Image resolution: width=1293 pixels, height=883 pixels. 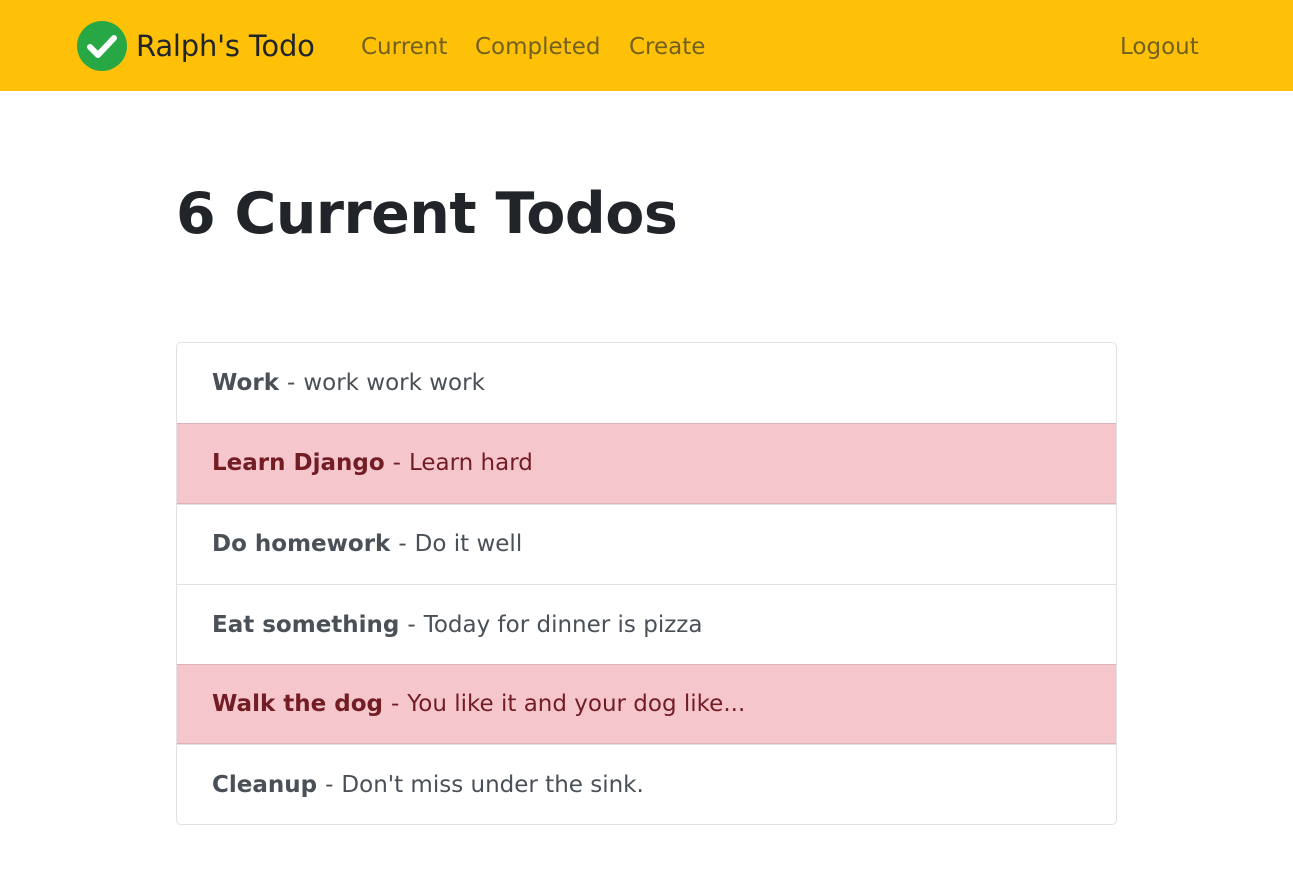 What do you see at coordinates (306, 624) in the screenshot?
I see `todo-title: Eat something` at bounding box center [306, 624].